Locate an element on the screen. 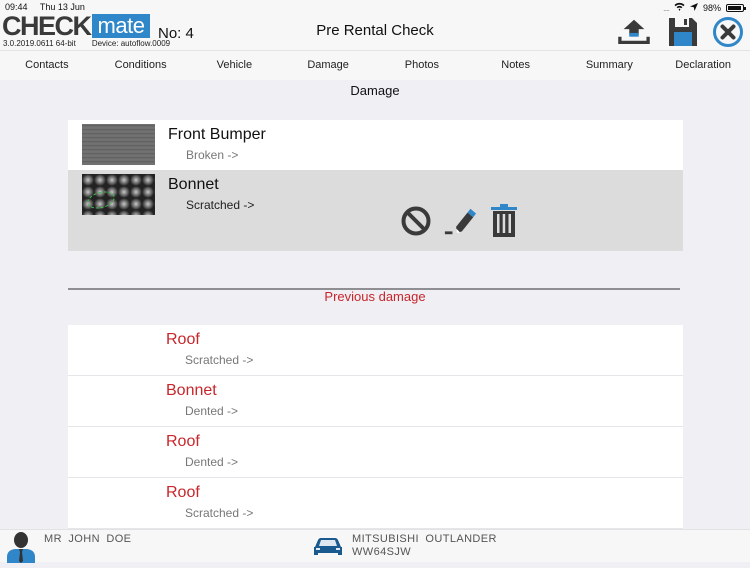  tab-summary: Summary is located at coordinates (610, 65).